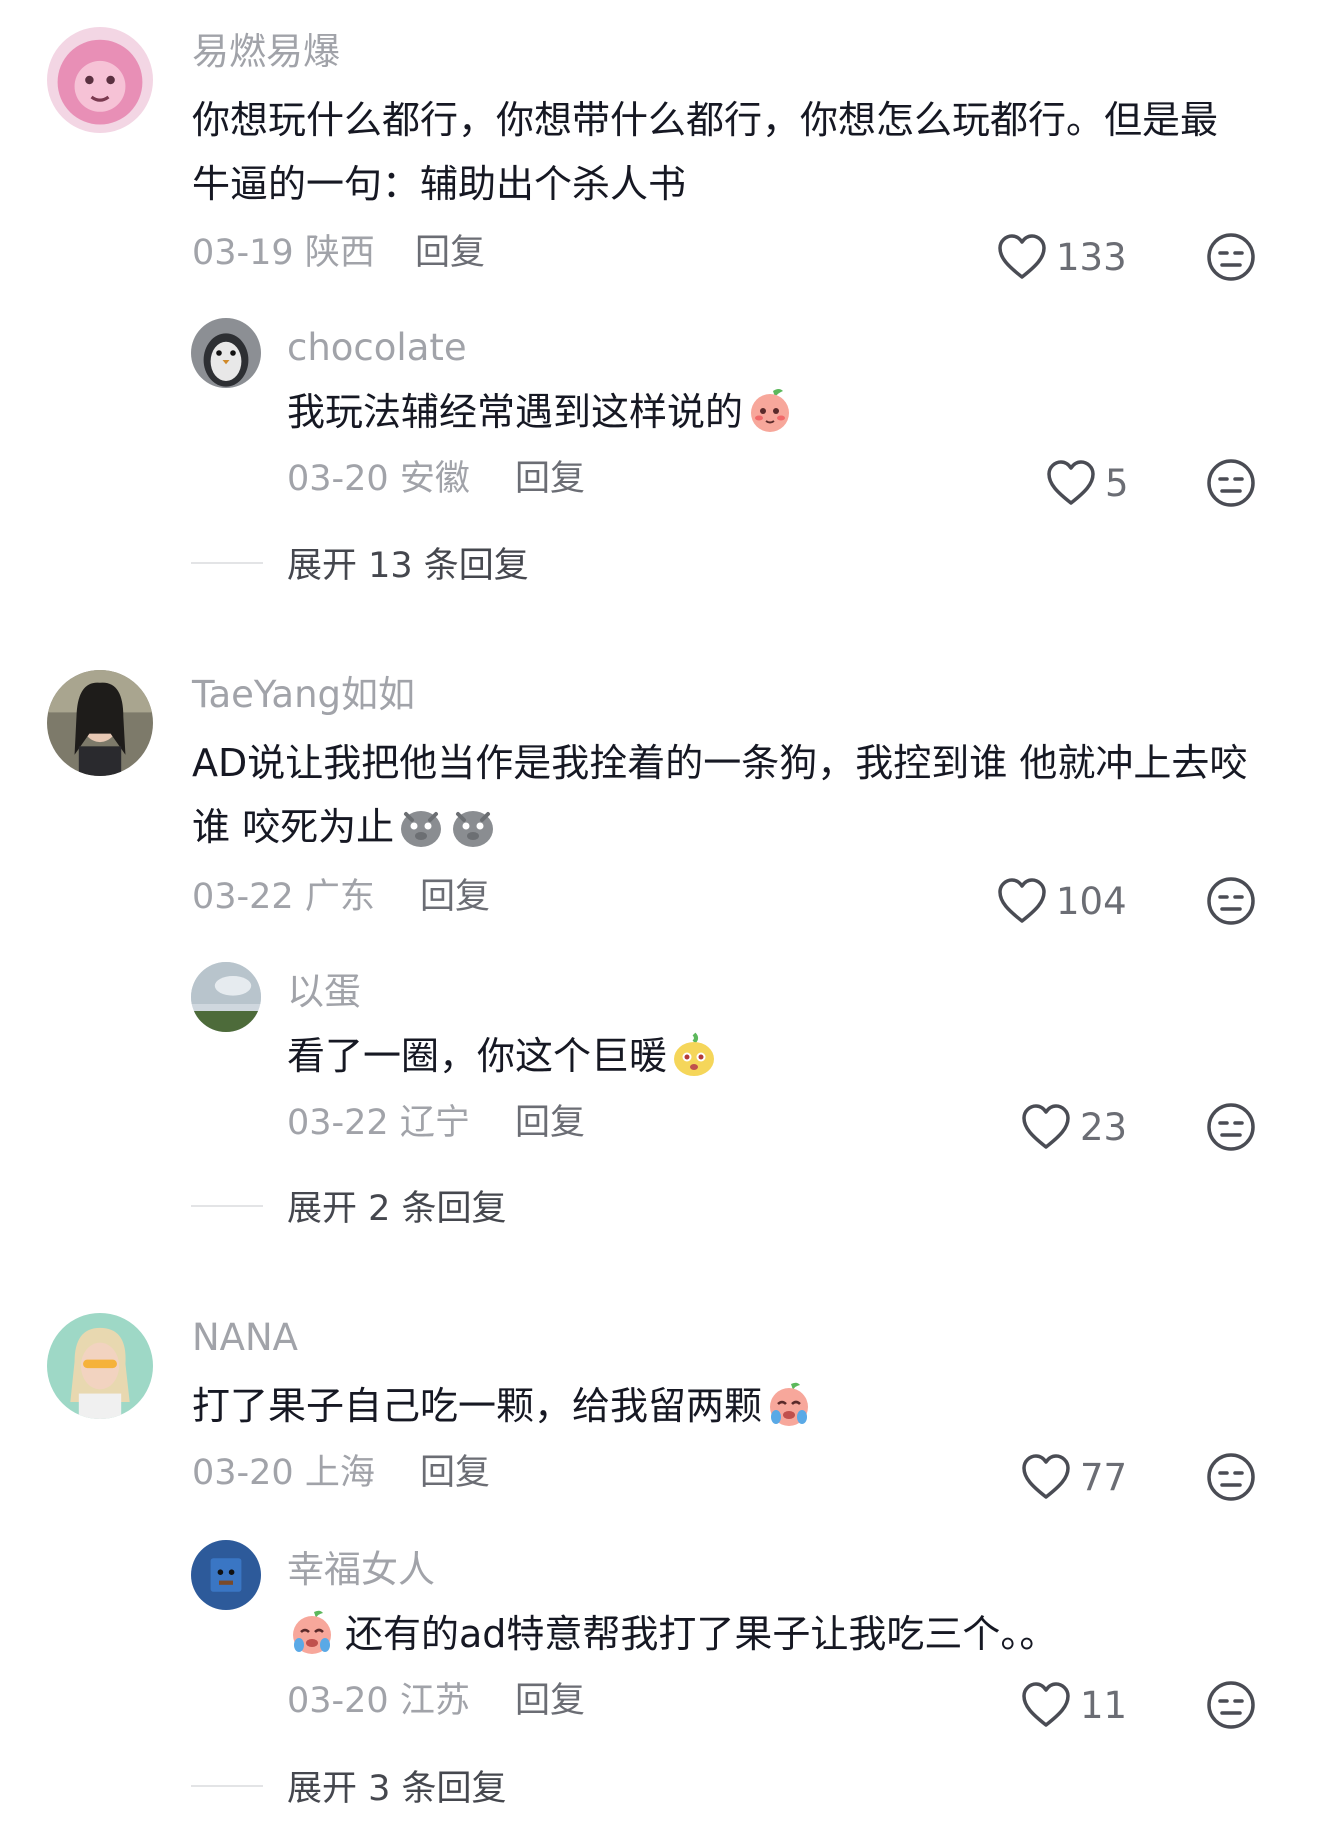 Image resolution: width=1320 pixels, height=1843 pixels. I want to click on like-button: 23, so click(1073, 1127).